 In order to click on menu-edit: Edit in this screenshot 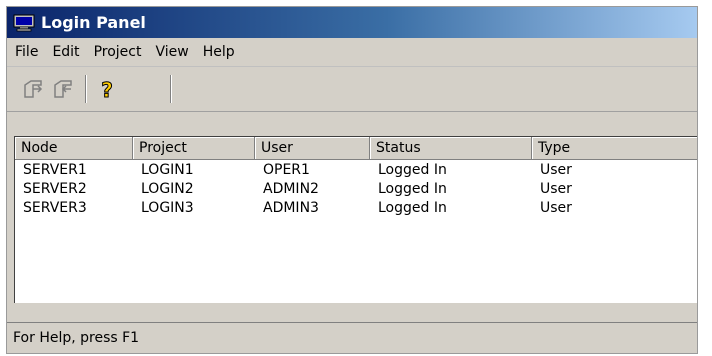, I will do `click(65, 52)`.